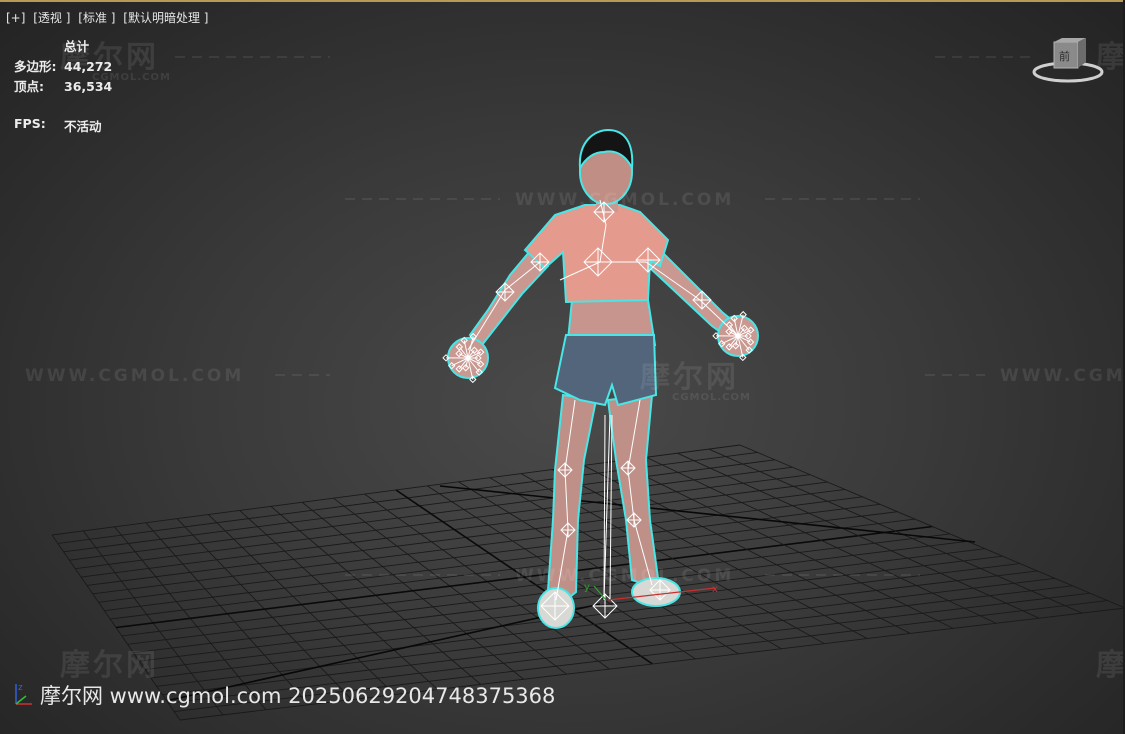 The width and height of the screenshot is (1125, 734). Describe the element at coordinates (1064, 56) in the screenshot. I see `viewcube-face-label: 前` at that location.